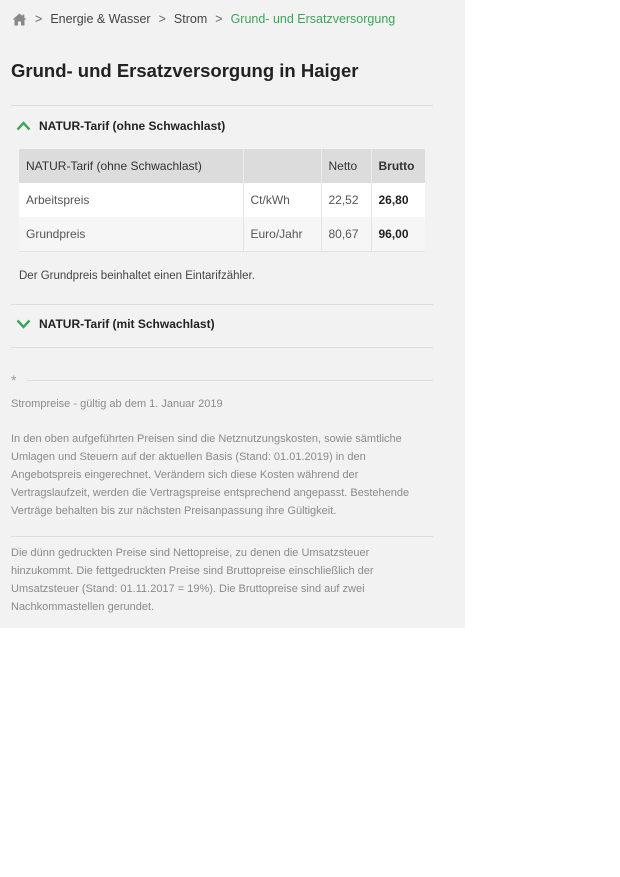  What do you see at coordinates (346, 234) in the screenshot?
I see `table-cell-netto: 80,67` at bounding box center [346, 234].